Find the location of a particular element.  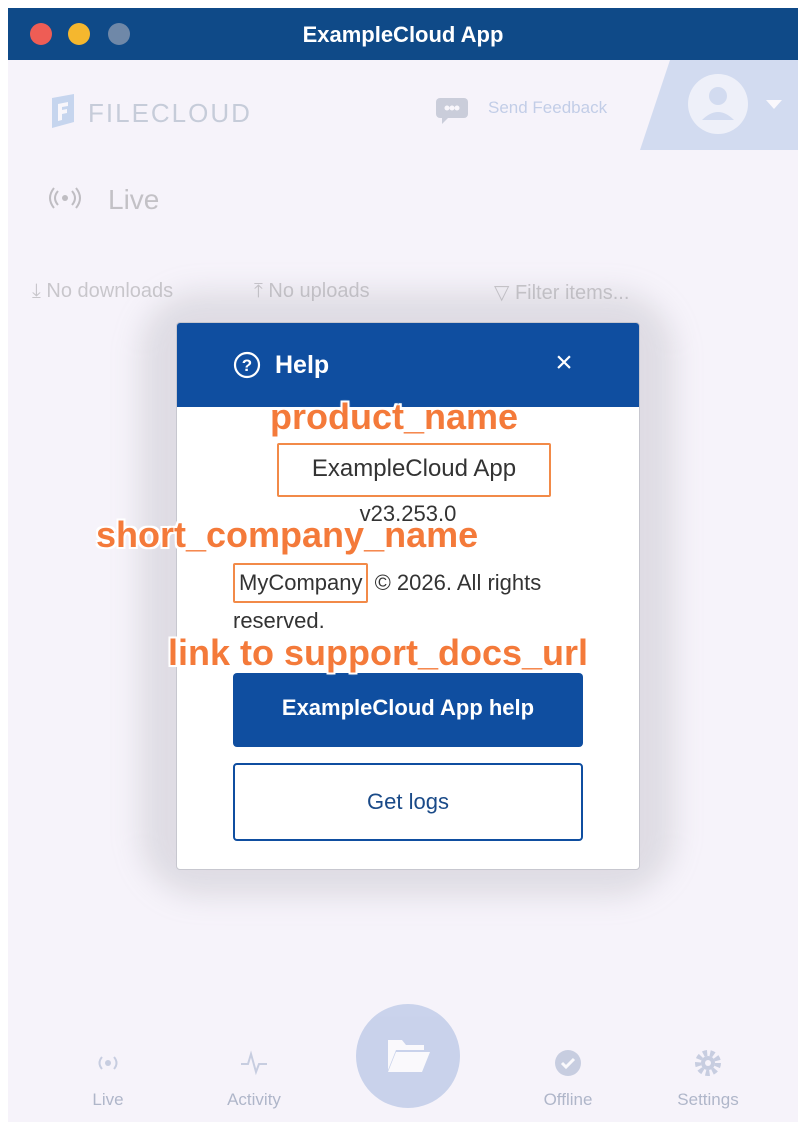

company-name: MyCompany is located at coordinates (301, 583).